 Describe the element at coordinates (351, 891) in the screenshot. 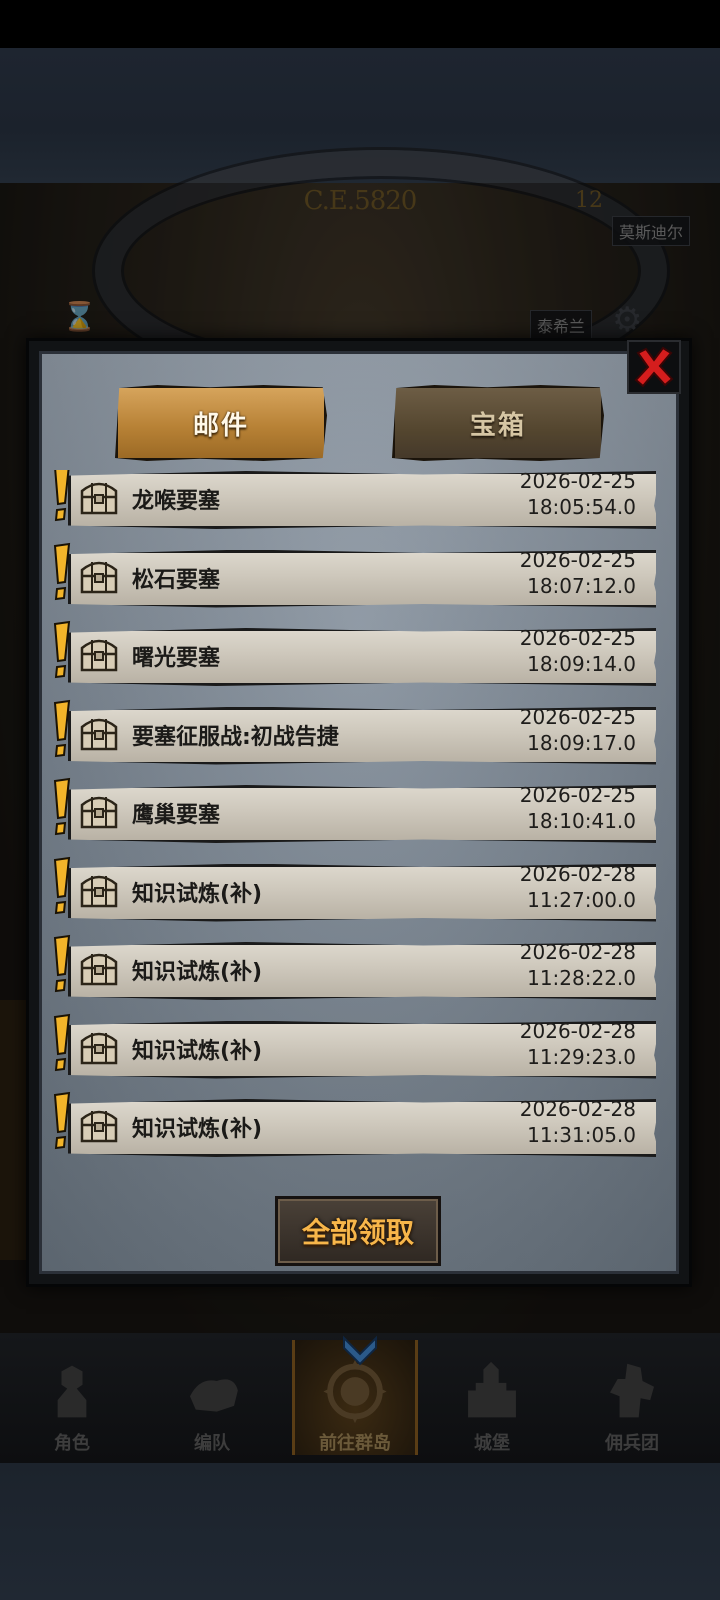

I see `mail-item: 知识试炼(补) 2026-02-28 11:27:00.0` at that location.